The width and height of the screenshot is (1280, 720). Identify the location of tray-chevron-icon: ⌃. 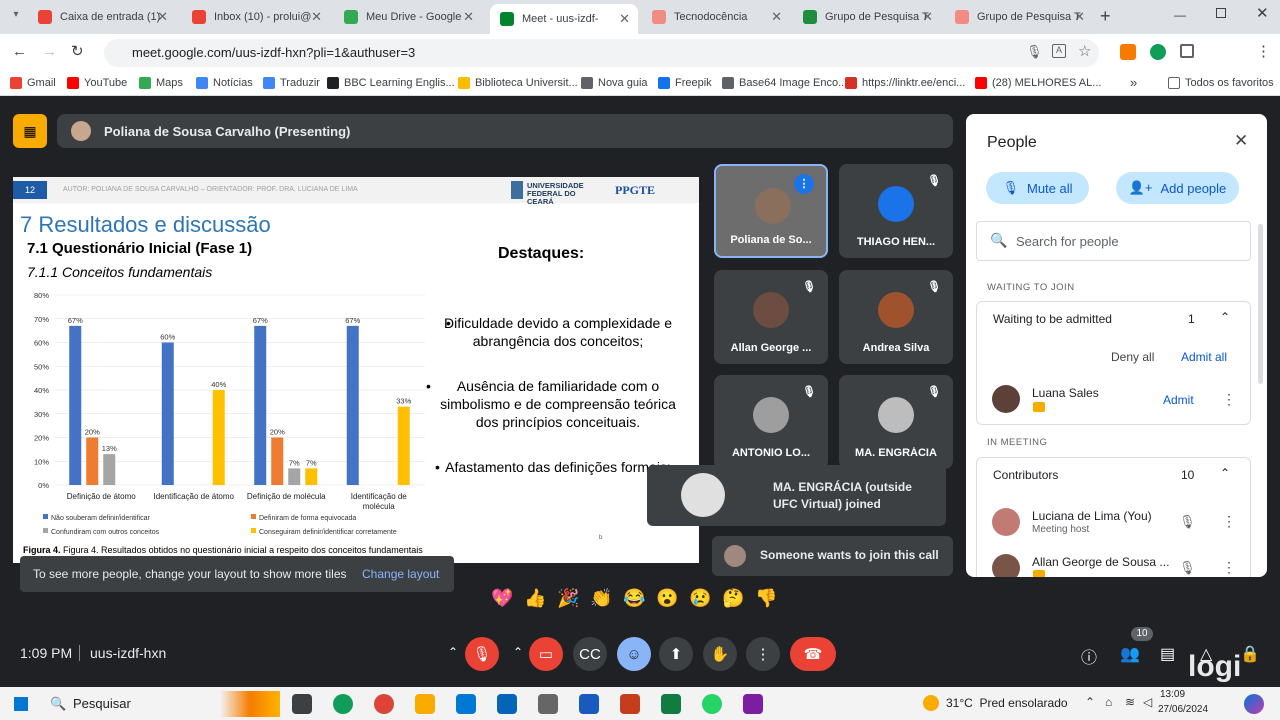
(1090, 702).